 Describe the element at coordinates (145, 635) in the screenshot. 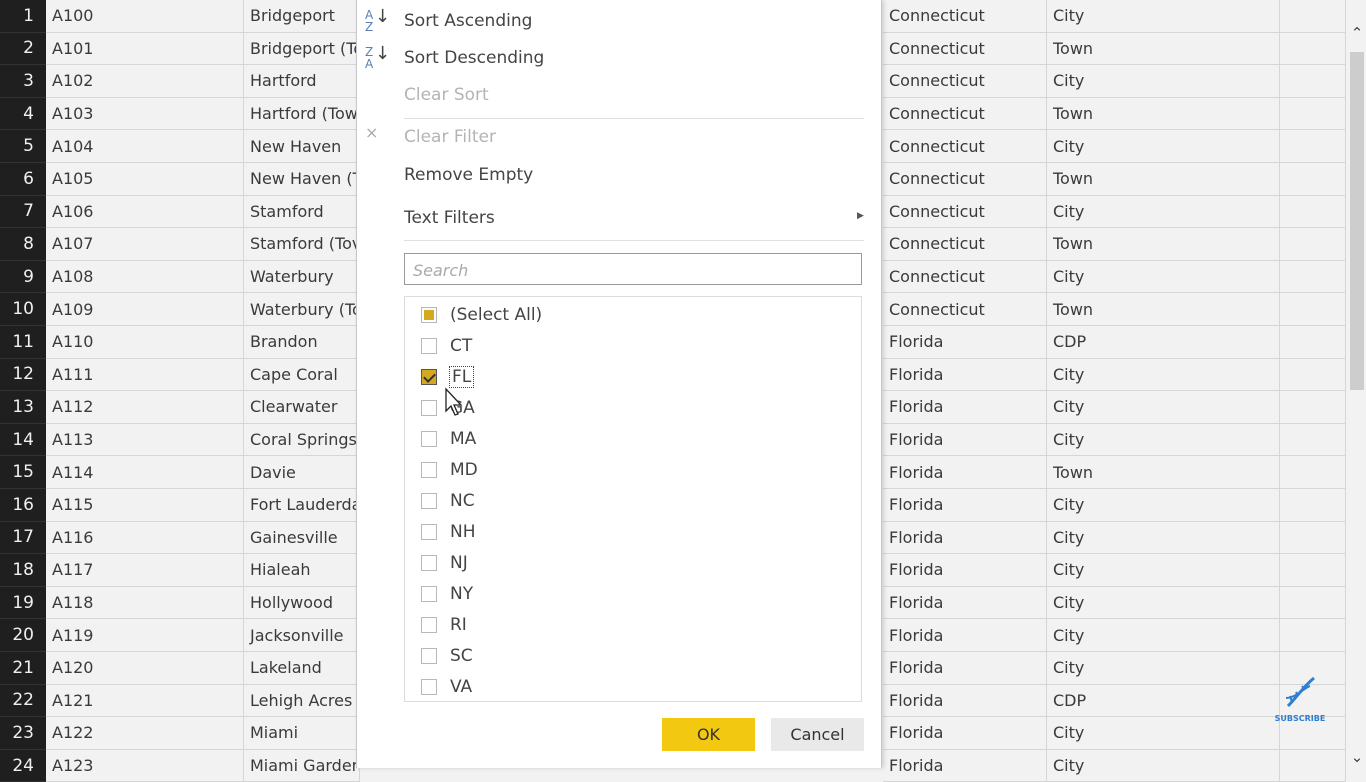

I see `cell-id: A119` at that location.